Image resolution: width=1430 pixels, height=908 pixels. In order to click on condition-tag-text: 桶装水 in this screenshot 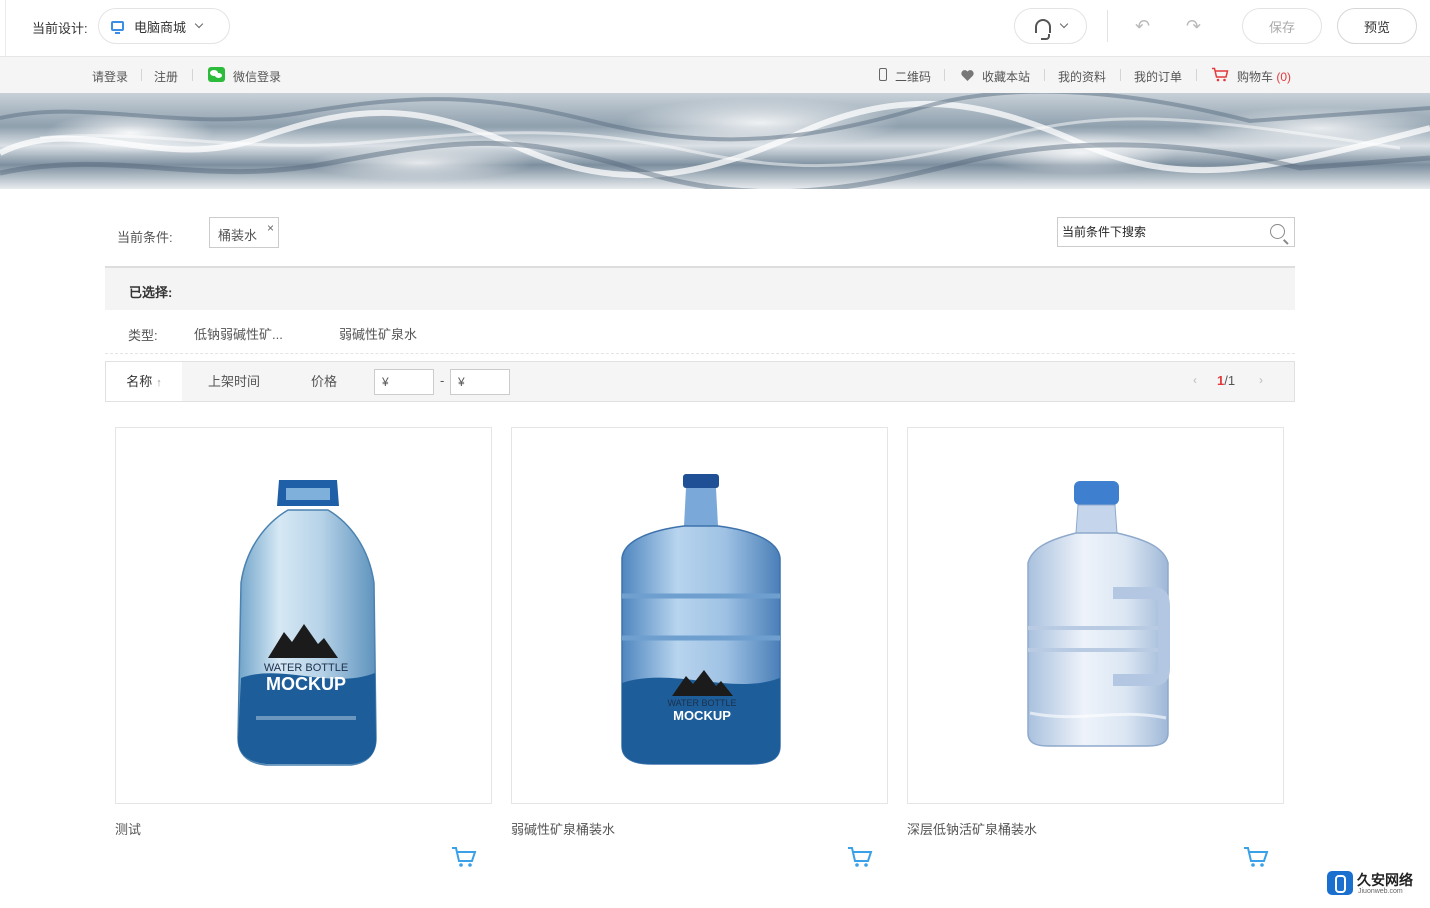, I will do `click(238, 235)`.